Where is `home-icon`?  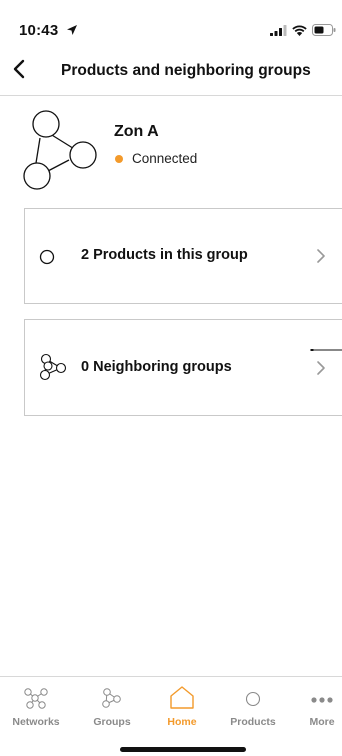 home-icon is located at coordinates (182, 697).